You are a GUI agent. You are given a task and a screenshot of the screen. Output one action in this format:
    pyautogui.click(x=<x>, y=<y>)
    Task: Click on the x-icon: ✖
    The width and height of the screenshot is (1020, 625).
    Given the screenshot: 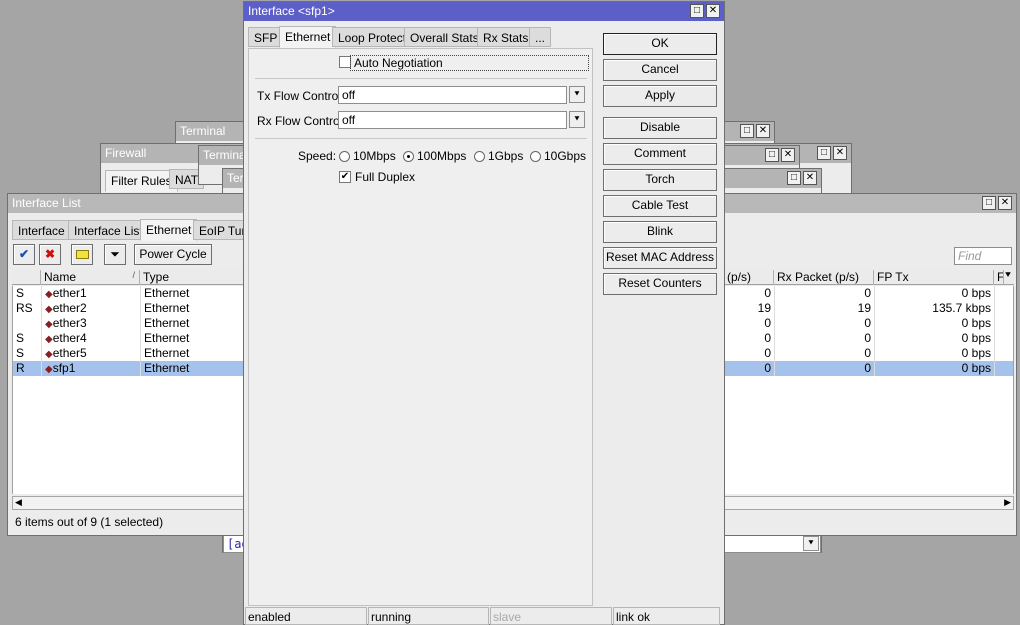 What is the action you would take?
    pyautogui.click(x=50, y=254)
    